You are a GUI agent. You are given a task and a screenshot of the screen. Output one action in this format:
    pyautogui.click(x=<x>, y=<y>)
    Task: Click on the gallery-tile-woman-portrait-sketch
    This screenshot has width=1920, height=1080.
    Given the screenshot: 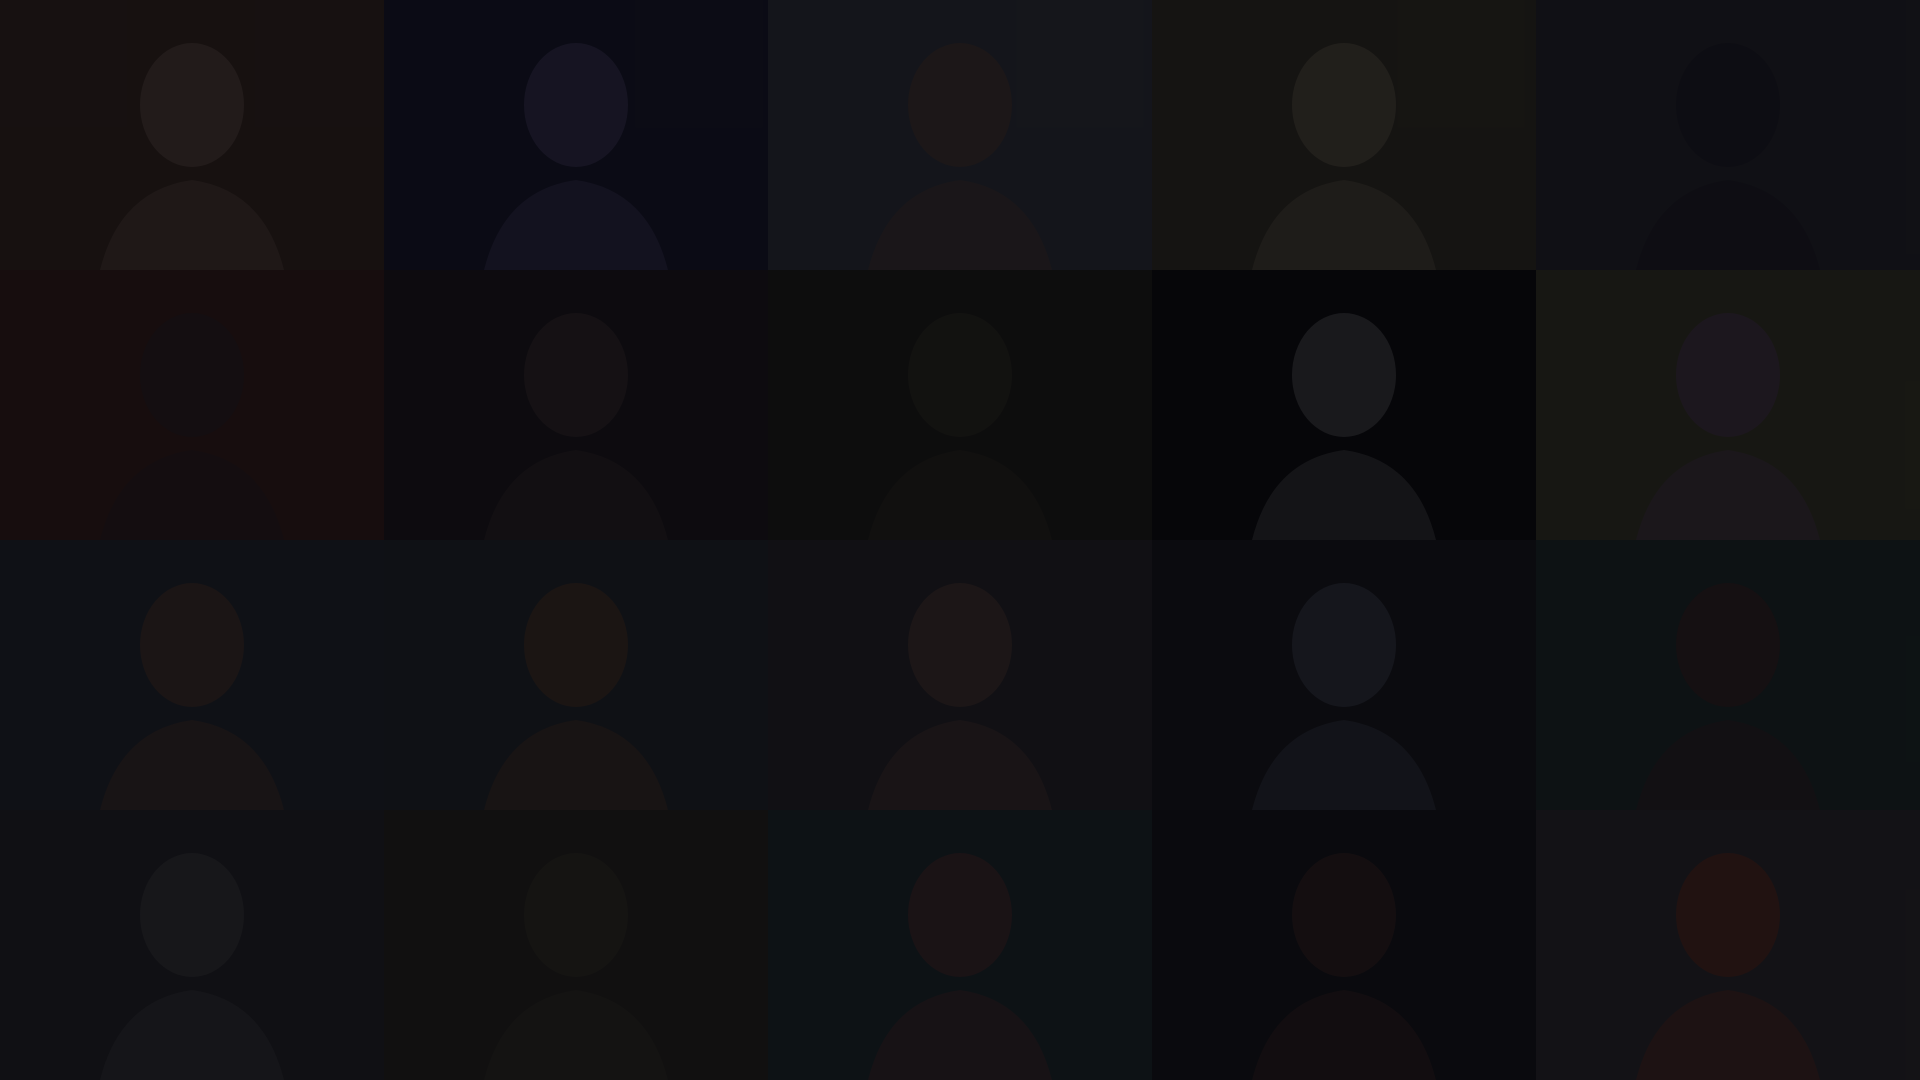 What is the action you would take?
    pyautogui.click(x=960, y=135)
    